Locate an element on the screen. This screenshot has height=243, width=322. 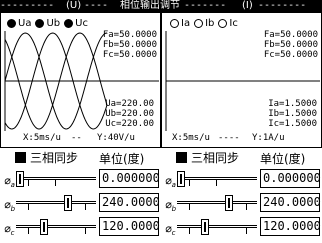
voltage-amplitude-readout: Ua=220.00 Ub=220.00 Uc=220.00 is located at coordinates (129, 114).